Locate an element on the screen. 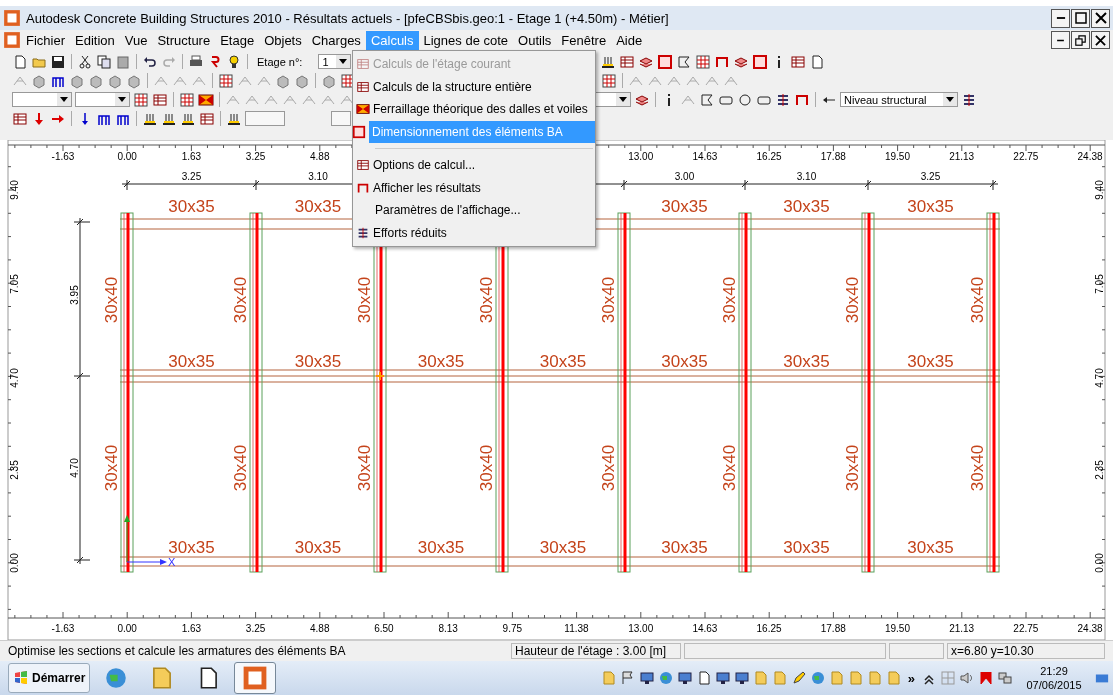 This screenshot has height=695, width=1113. status-message: Optimise les sections et calcule les armatures des éléments BA is located at coordinates (177, 651).